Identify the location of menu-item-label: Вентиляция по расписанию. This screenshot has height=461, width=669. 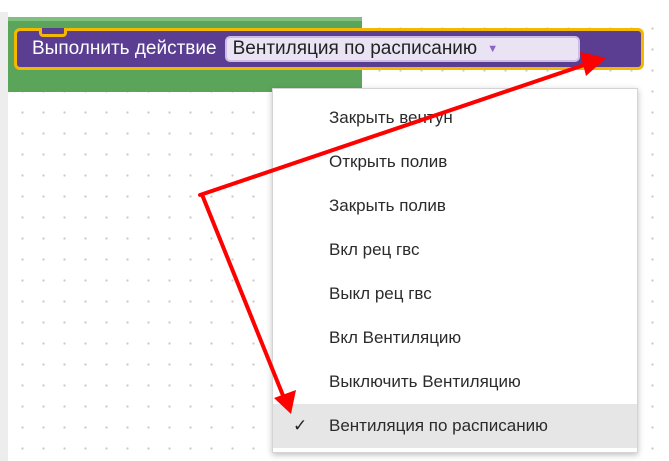
(438, 425).